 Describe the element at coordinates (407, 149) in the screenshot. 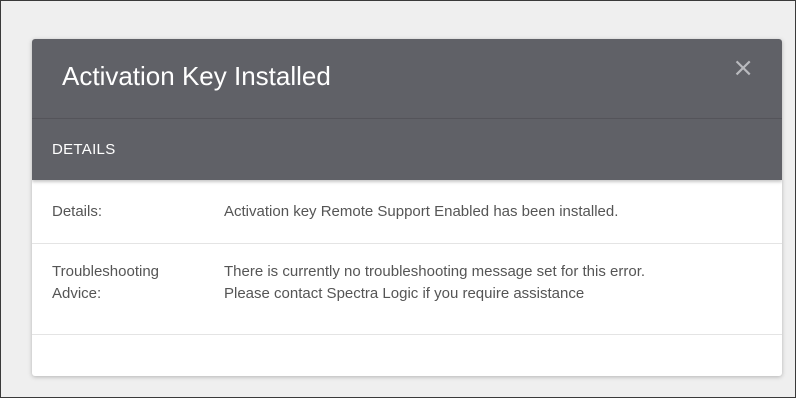

I see `details-section-header: DETAILS` at that location.